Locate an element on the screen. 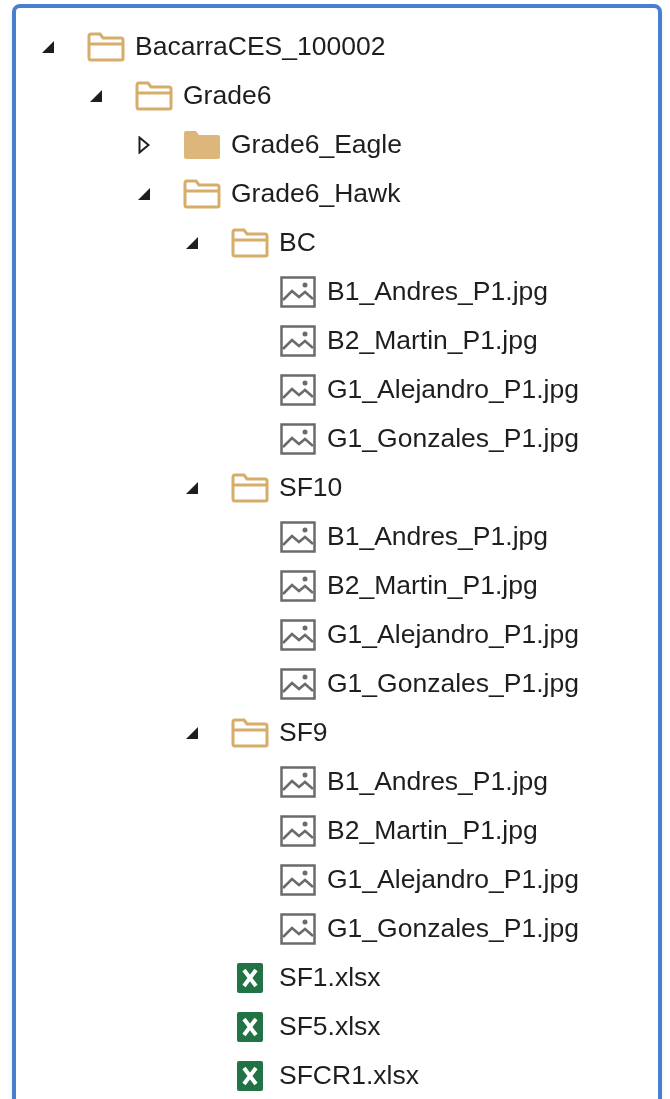 Image resolution: width=670 pixels, height=1099 pixels. tree-item-label: SFCR1.xlsx is located at coordinates (349, 1075).